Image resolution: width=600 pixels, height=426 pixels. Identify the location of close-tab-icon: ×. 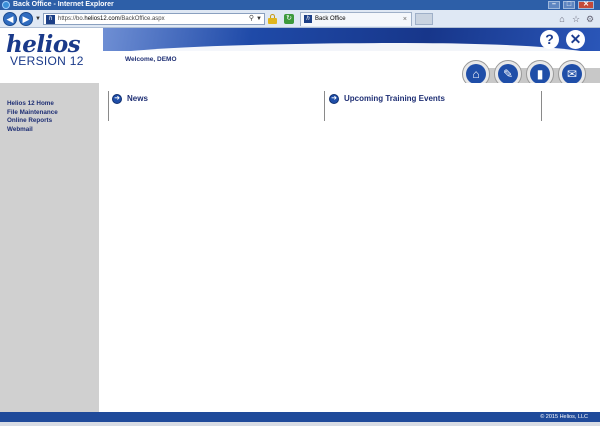
(405, 19).